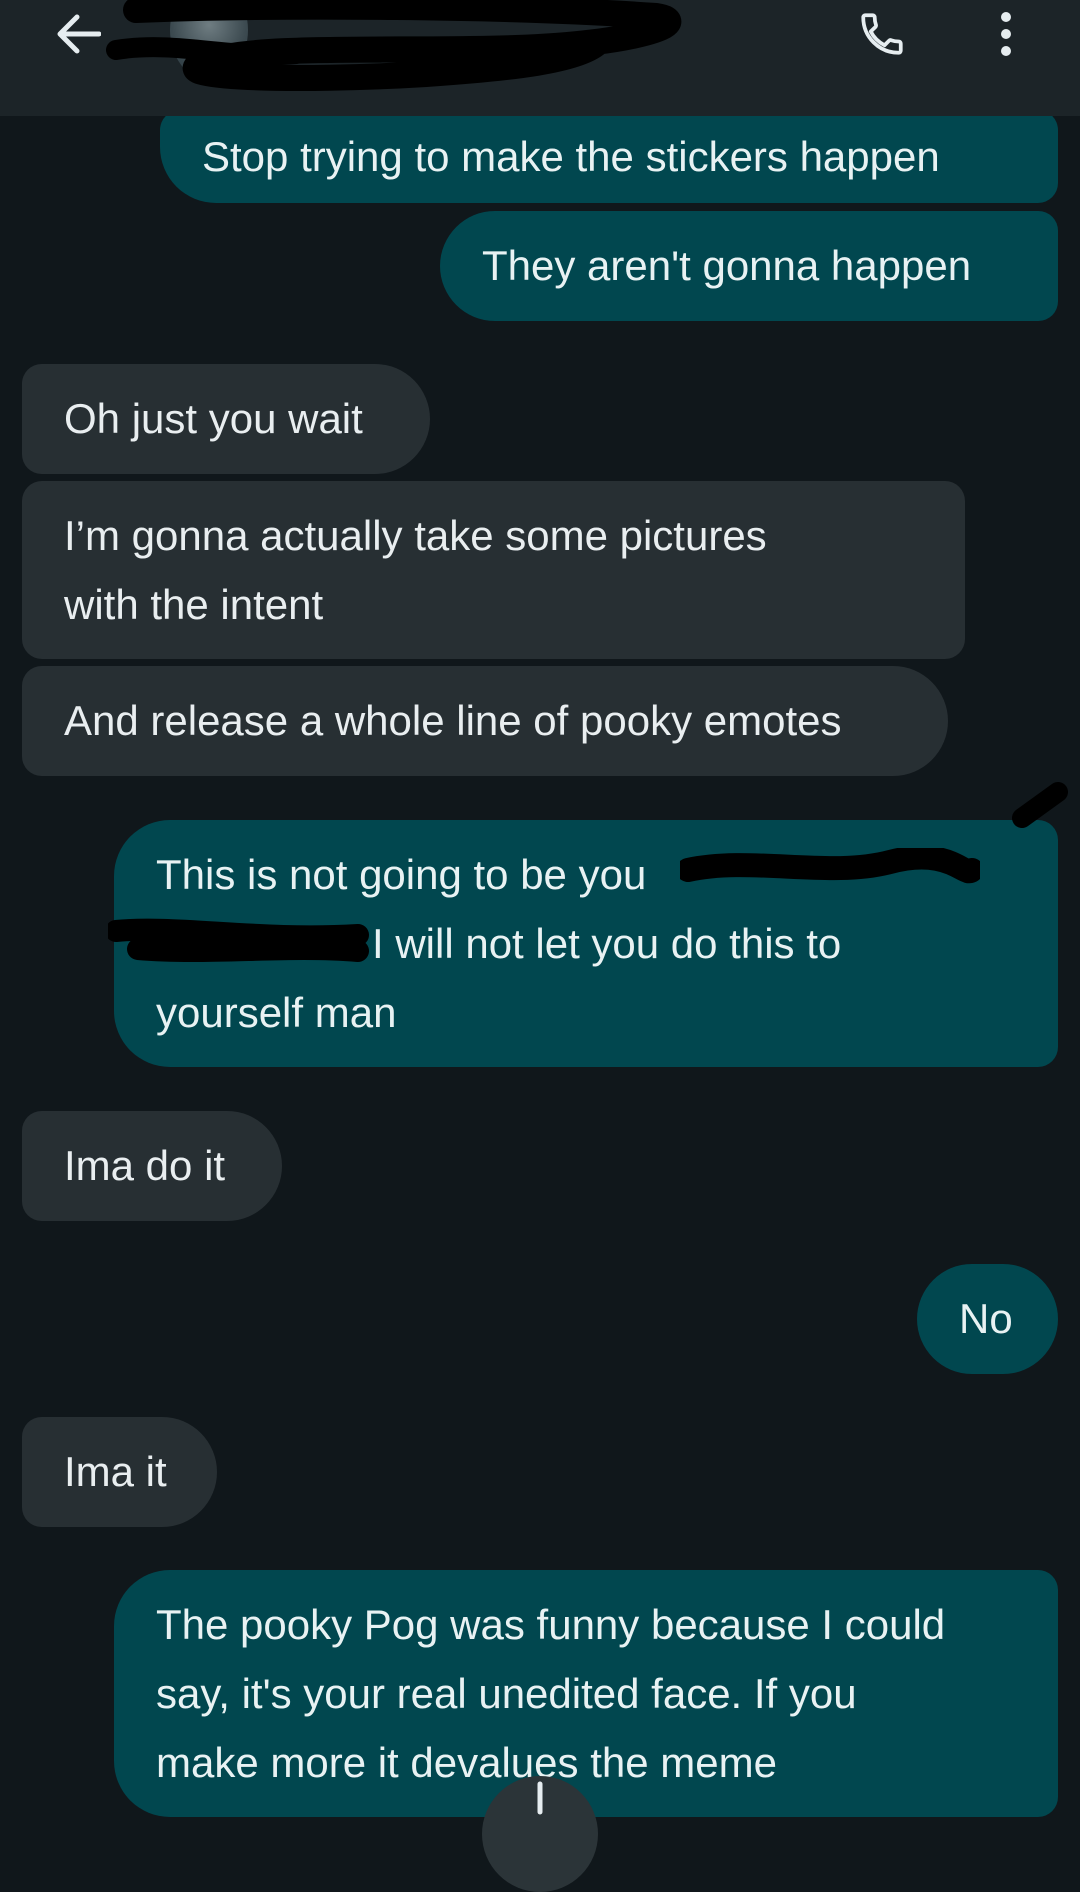  What do you see at coordinates (115, 1471) in the screenshot?
I see `message-text: Ima it` at bounding box center [115, 1471].